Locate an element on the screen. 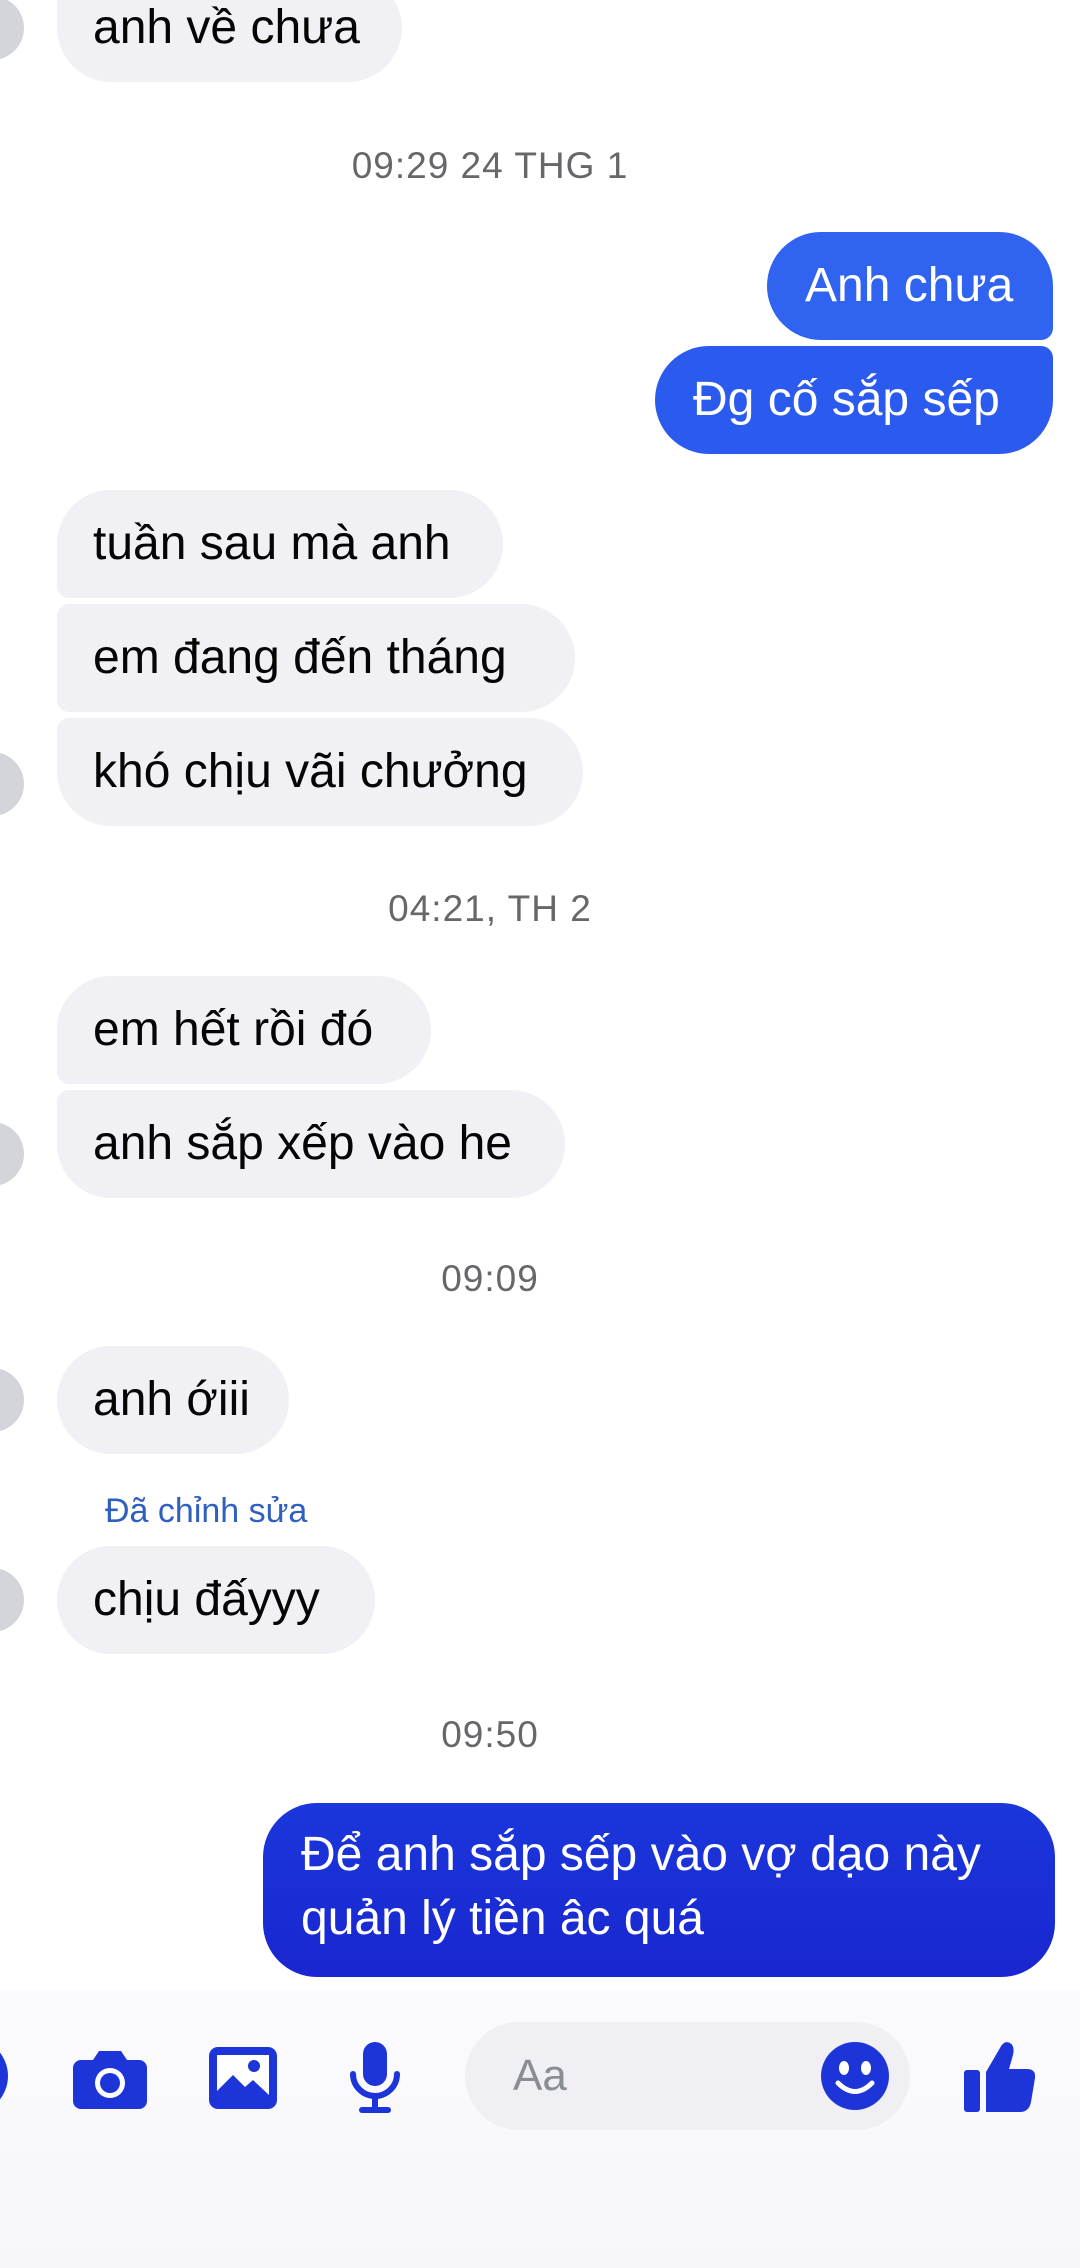 The width and height of the screenshot is (1080, 2268). message-text: em hết rồi đó is located at coordinates (233, 1029).